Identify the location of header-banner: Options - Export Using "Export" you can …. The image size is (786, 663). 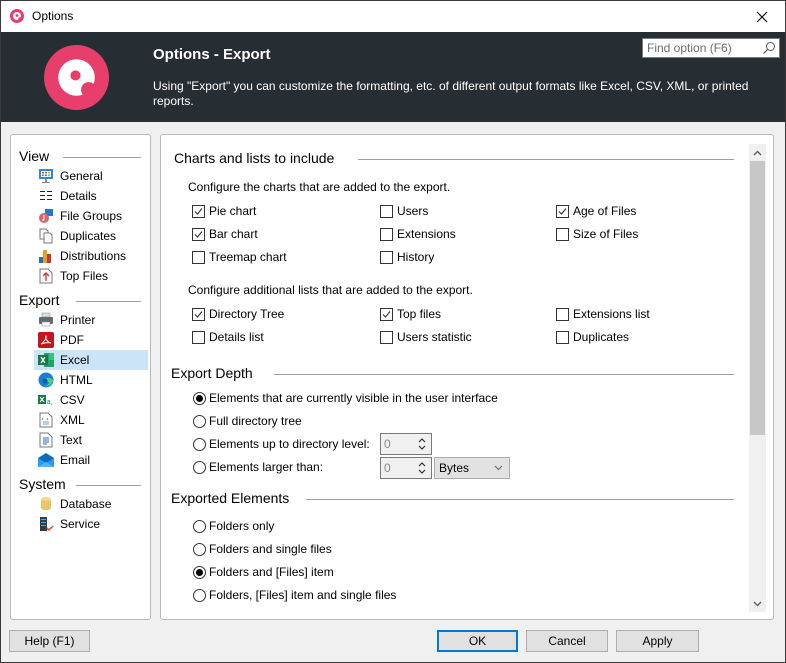
(393, 77).